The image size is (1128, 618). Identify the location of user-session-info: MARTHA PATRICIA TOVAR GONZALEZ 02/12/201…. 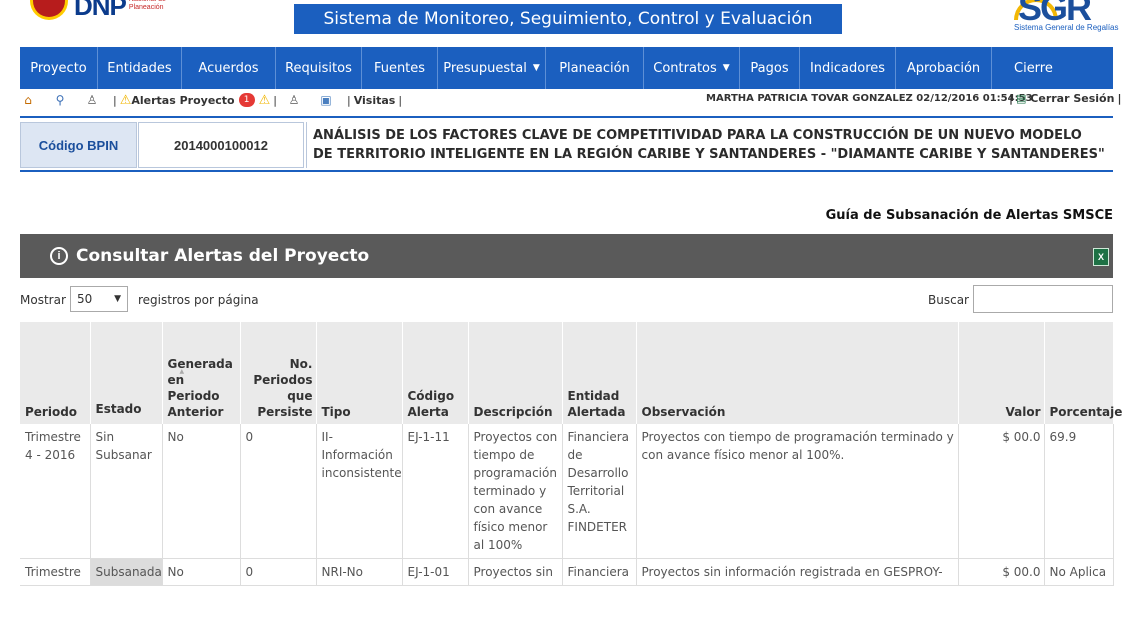
(869, 98).